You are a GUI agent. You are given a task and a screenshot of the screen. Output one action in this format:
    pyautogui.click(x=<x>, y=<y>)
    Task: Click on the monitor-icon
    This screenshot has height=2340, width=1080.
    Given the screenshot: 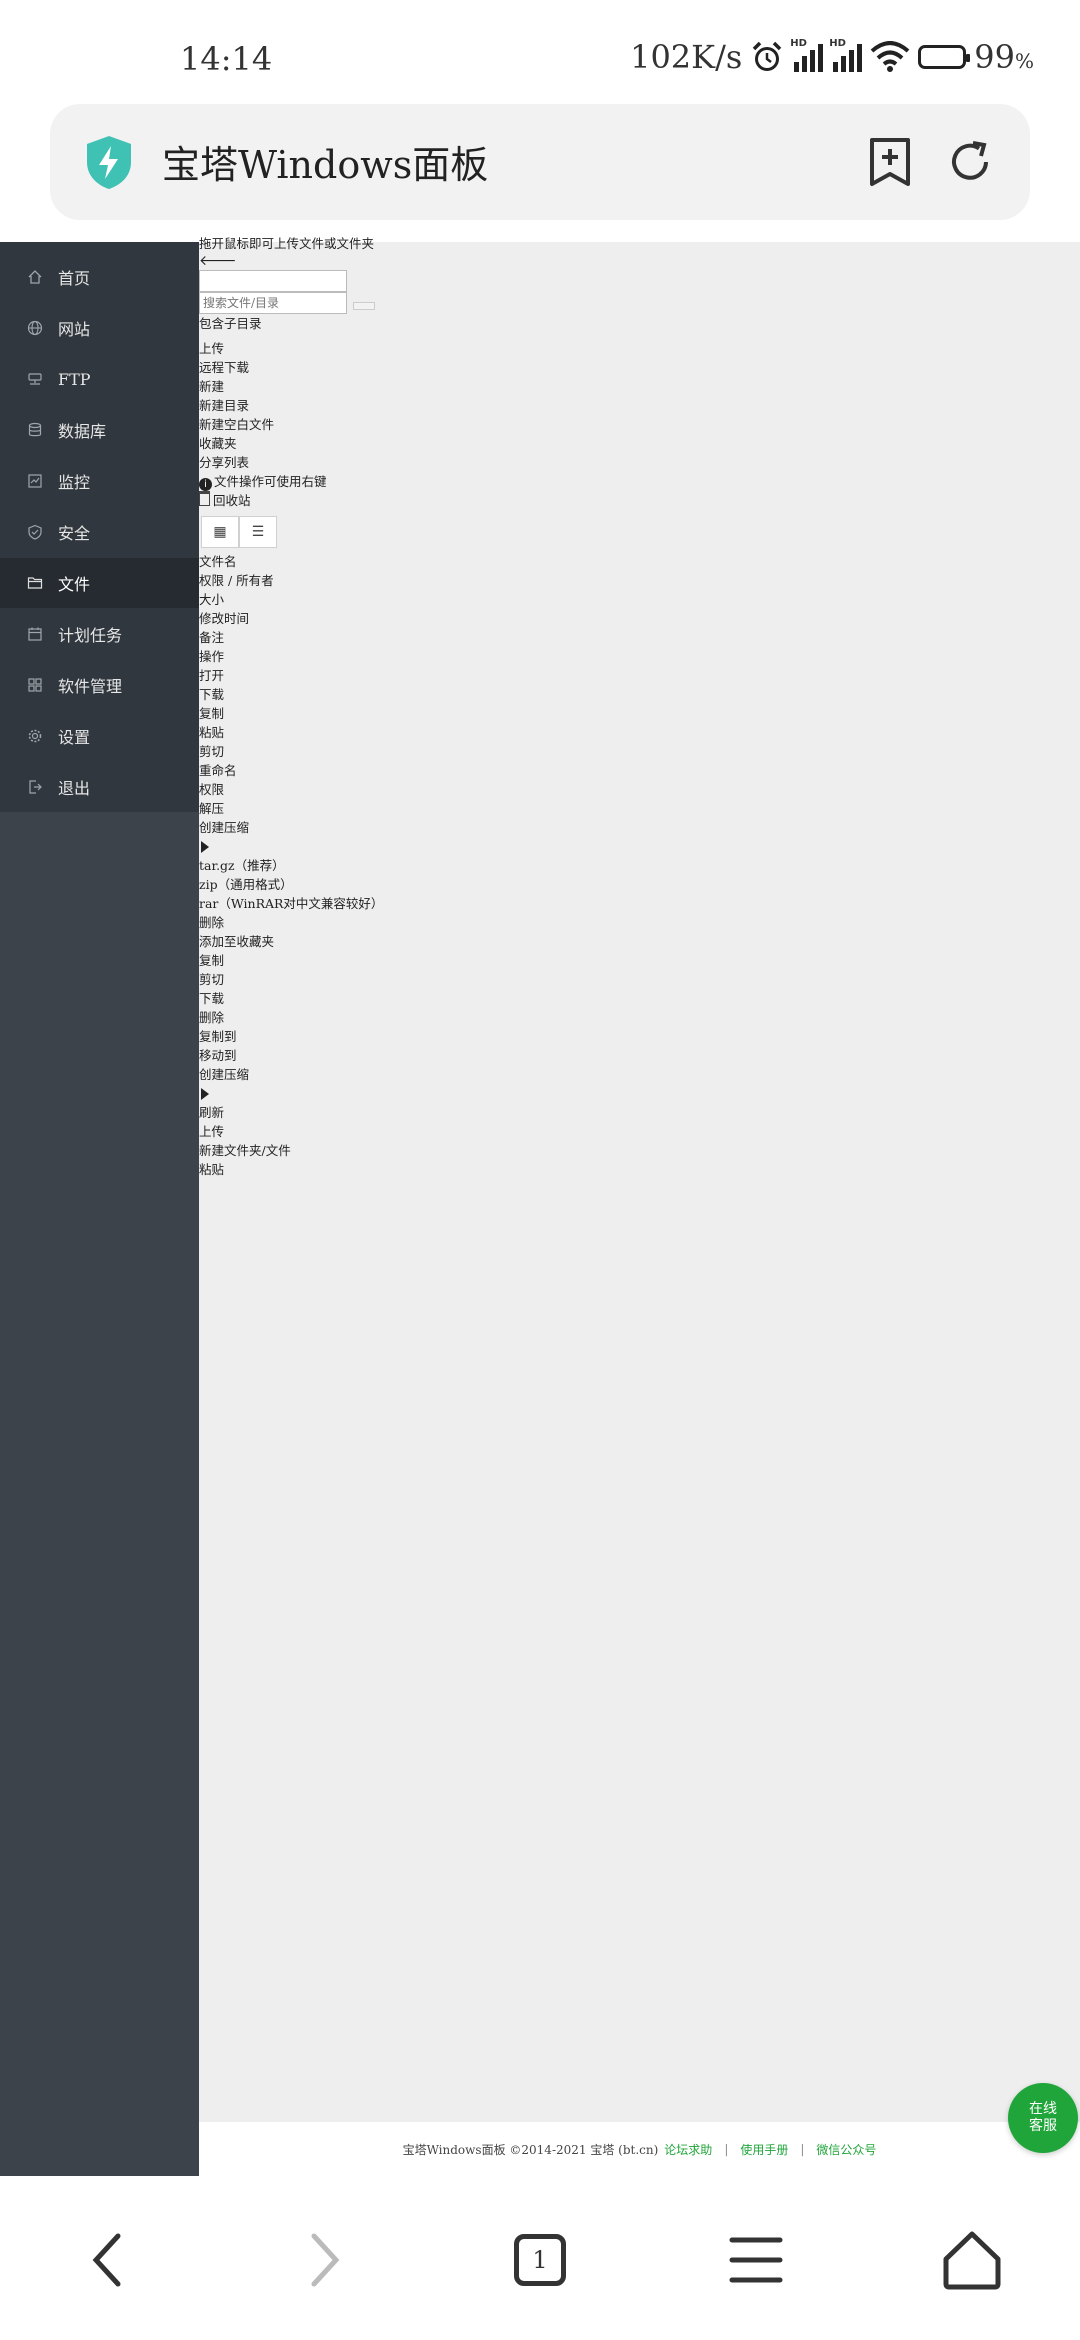 What is the action you would take?
    pyautogui.click(x=35, y=481)
    